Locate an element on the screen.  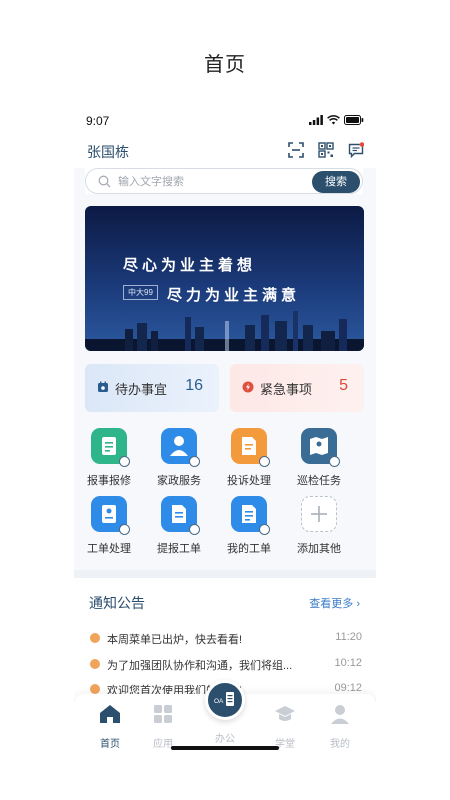
section-divider is located at coordinates (225, 574).